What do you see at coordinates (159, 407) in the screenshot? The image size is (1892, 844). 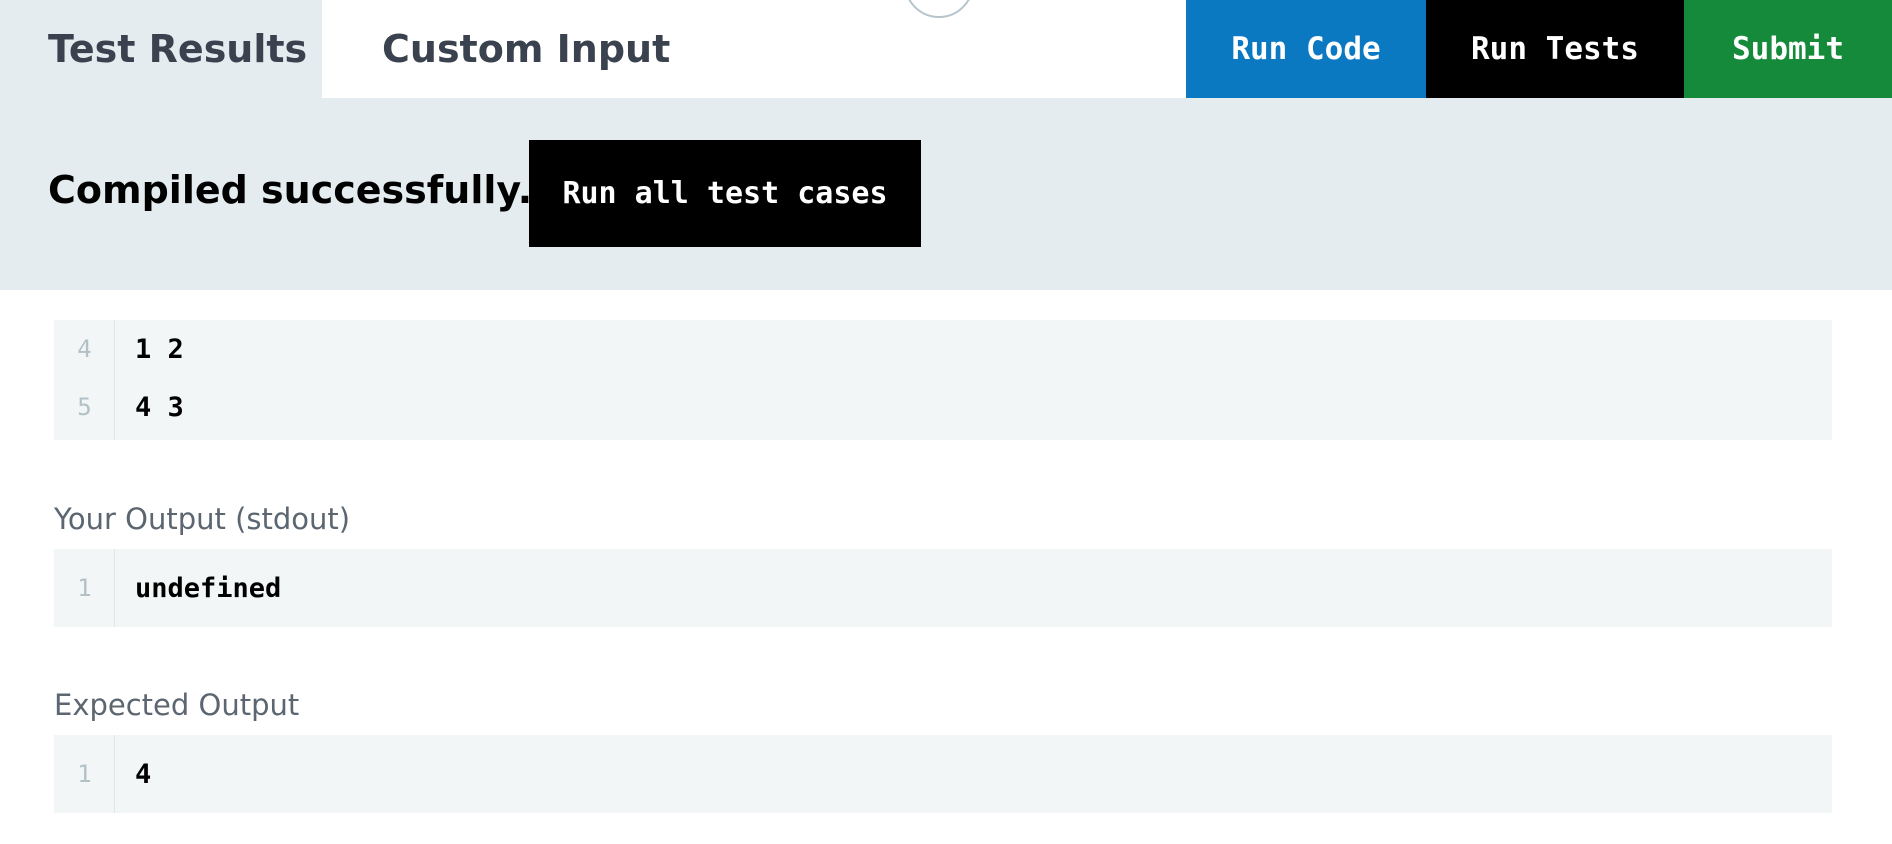 I see `line-text: 4 3` at bounding box center [159, 407].